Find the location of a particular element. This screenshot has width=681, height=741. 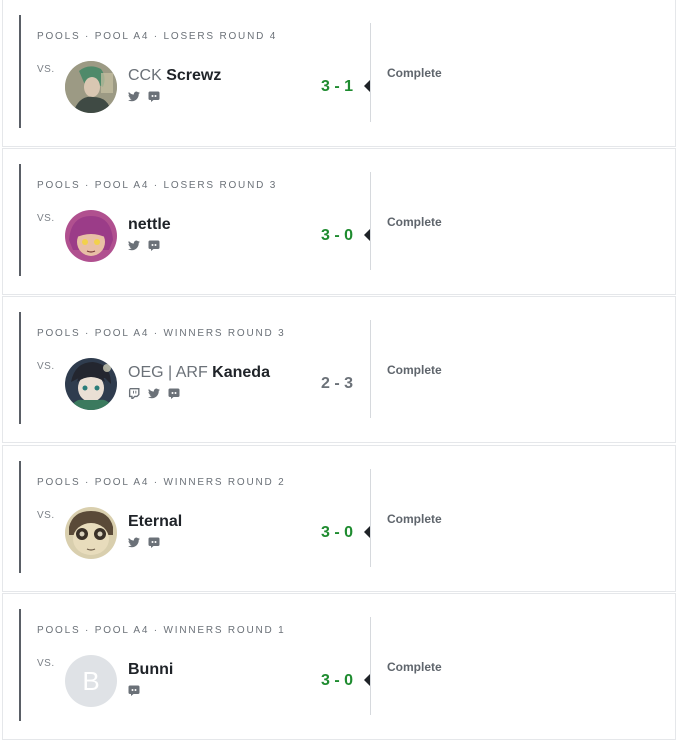

opponent-gamertag: Bunni is located at coordinates (151, 669).